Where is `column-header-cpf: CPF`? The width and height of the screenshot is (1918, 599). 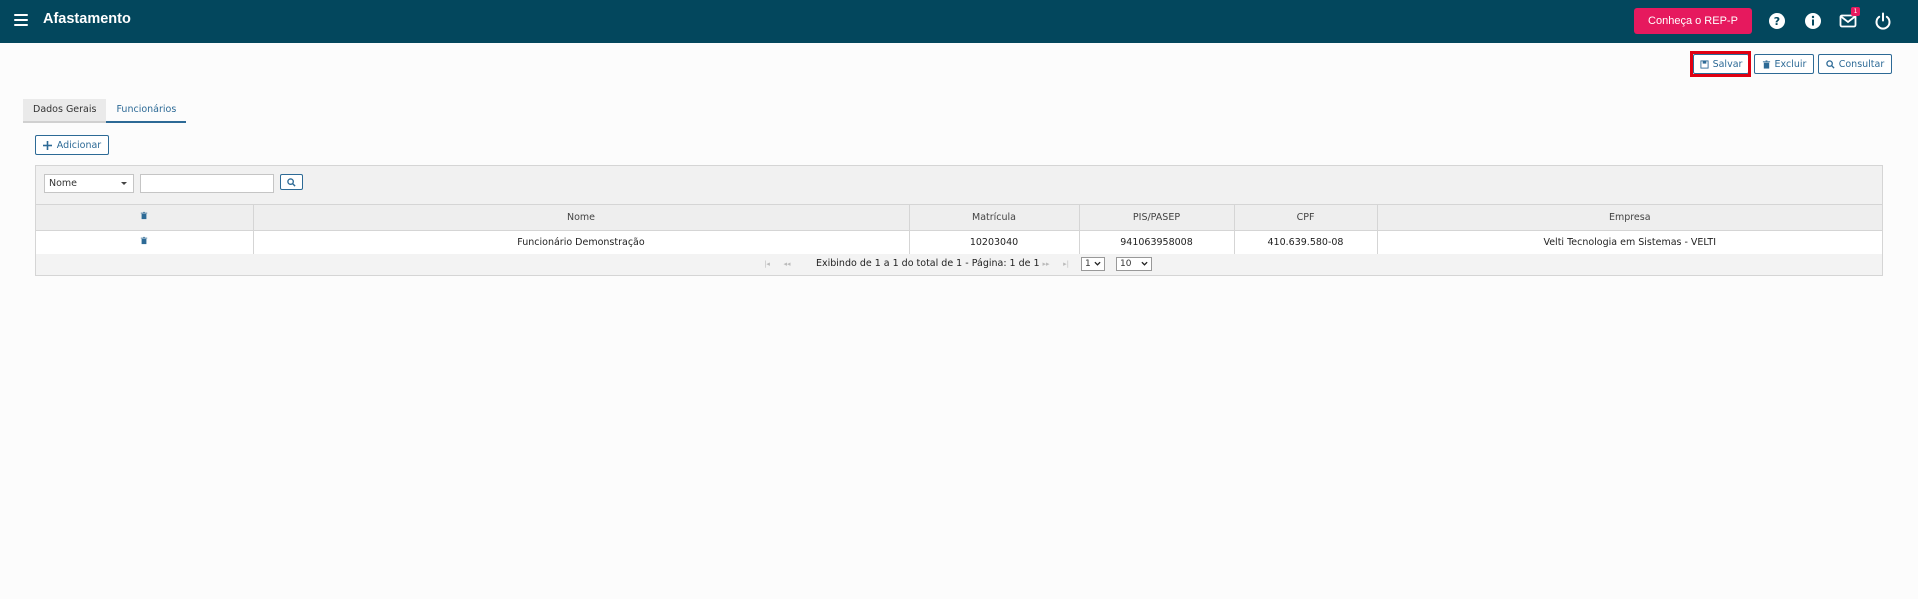 column-header-cpf: CPF is located at coordinates (1306, 218).